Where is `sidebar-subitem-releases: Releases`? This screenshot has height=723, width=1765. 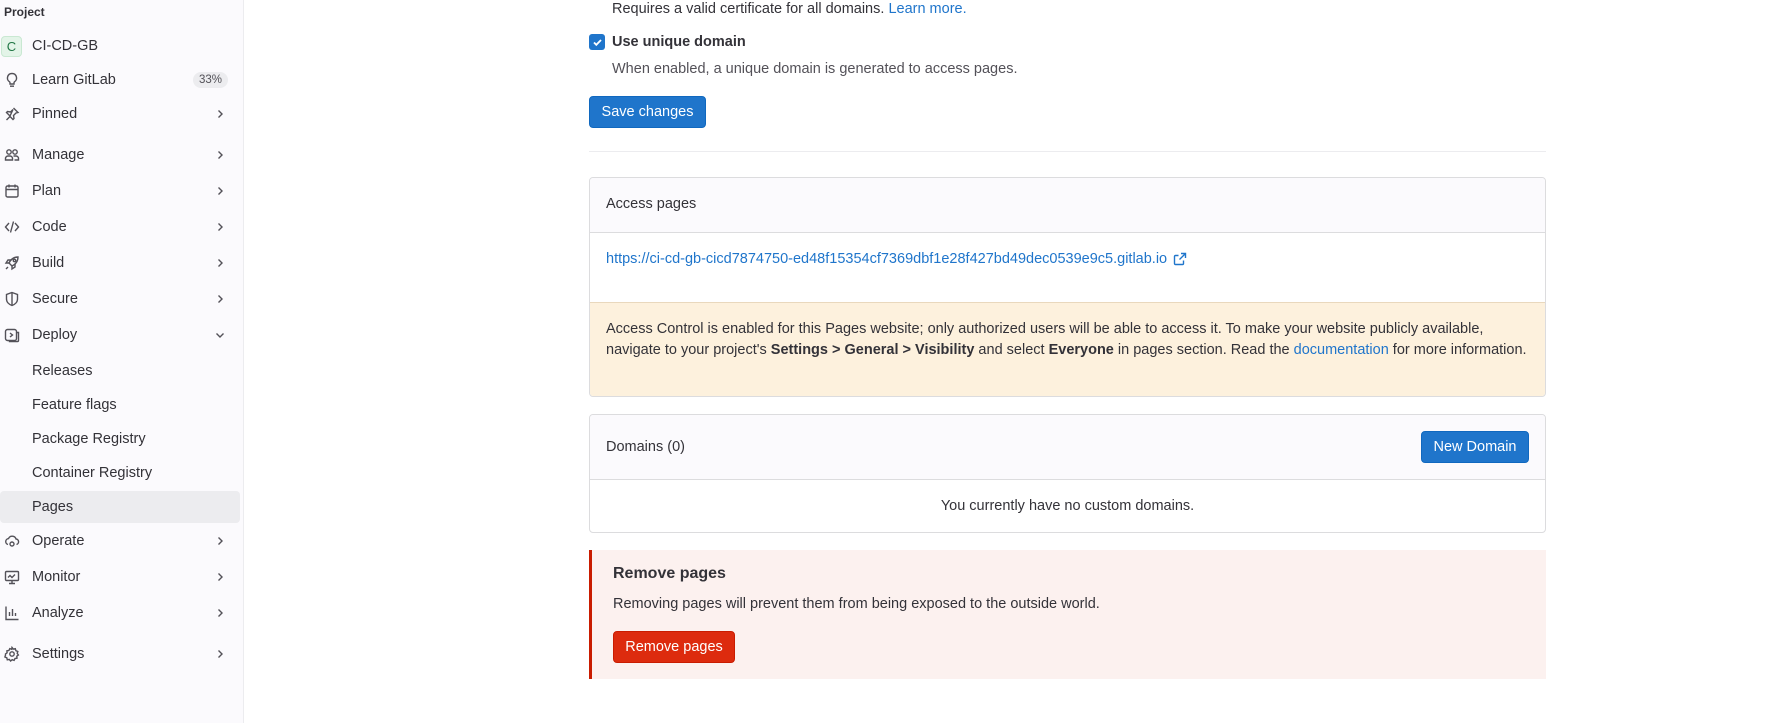
sidebar-subitem-releases: Releases is located at coordinates (120, 371).